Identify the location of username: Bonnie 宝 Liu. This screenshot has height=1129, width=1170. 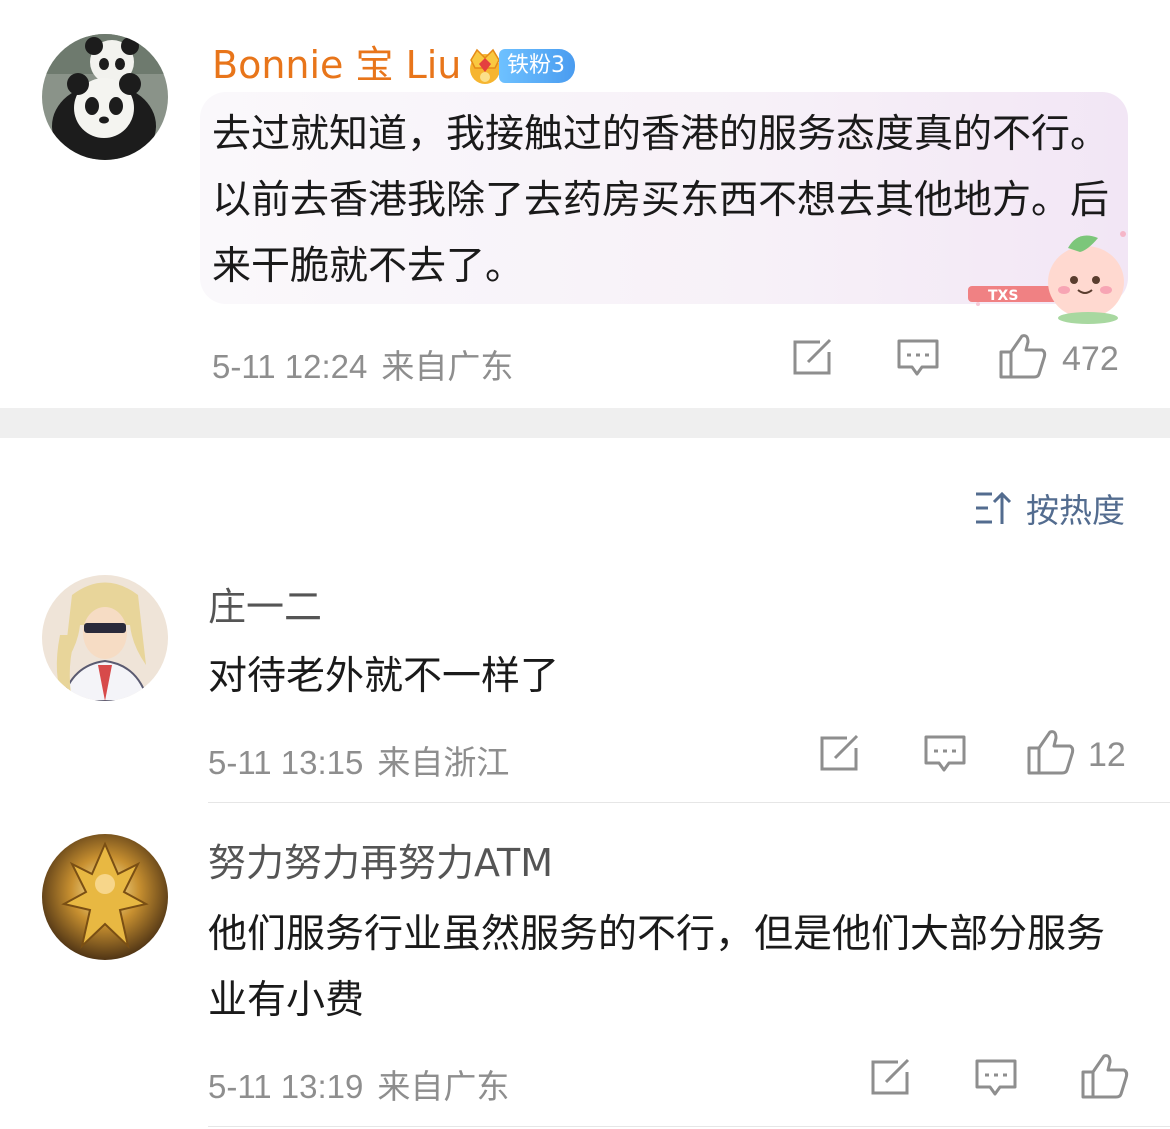
(336, 65).